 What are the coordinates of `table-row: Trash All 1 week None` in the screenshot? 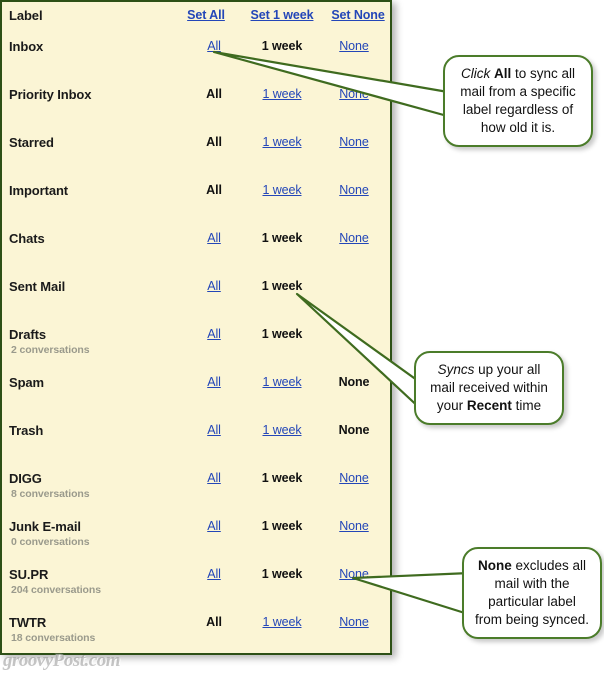 It's located at (195, 439).